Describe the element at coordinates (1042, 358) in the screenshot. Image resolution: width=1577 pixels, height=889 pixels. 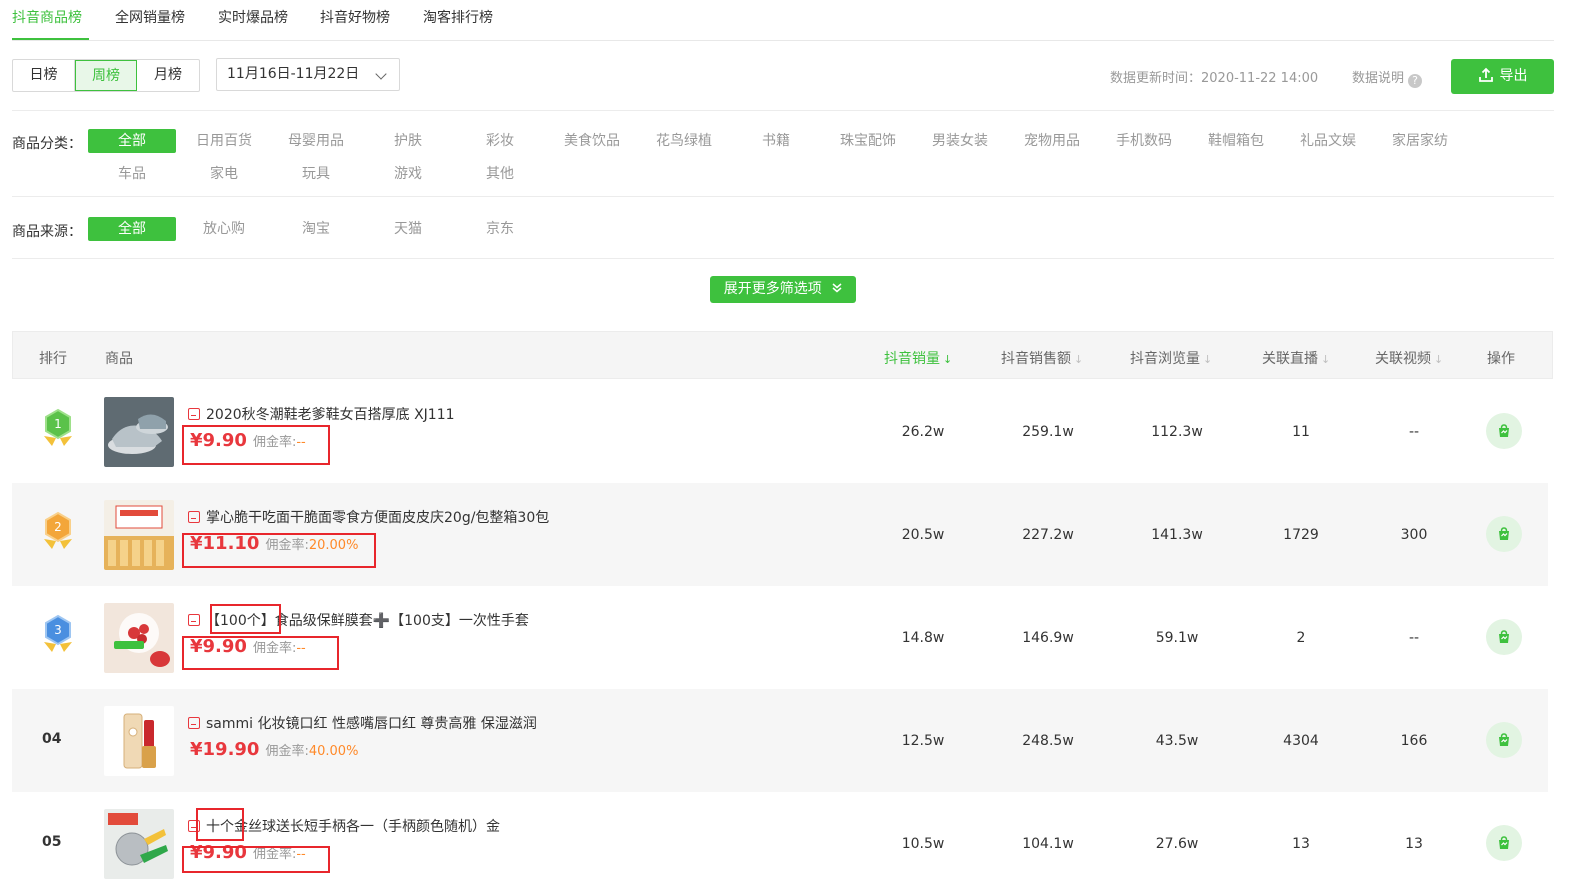
I see `header-revenue: 抖音销售额 ↓` at that location.